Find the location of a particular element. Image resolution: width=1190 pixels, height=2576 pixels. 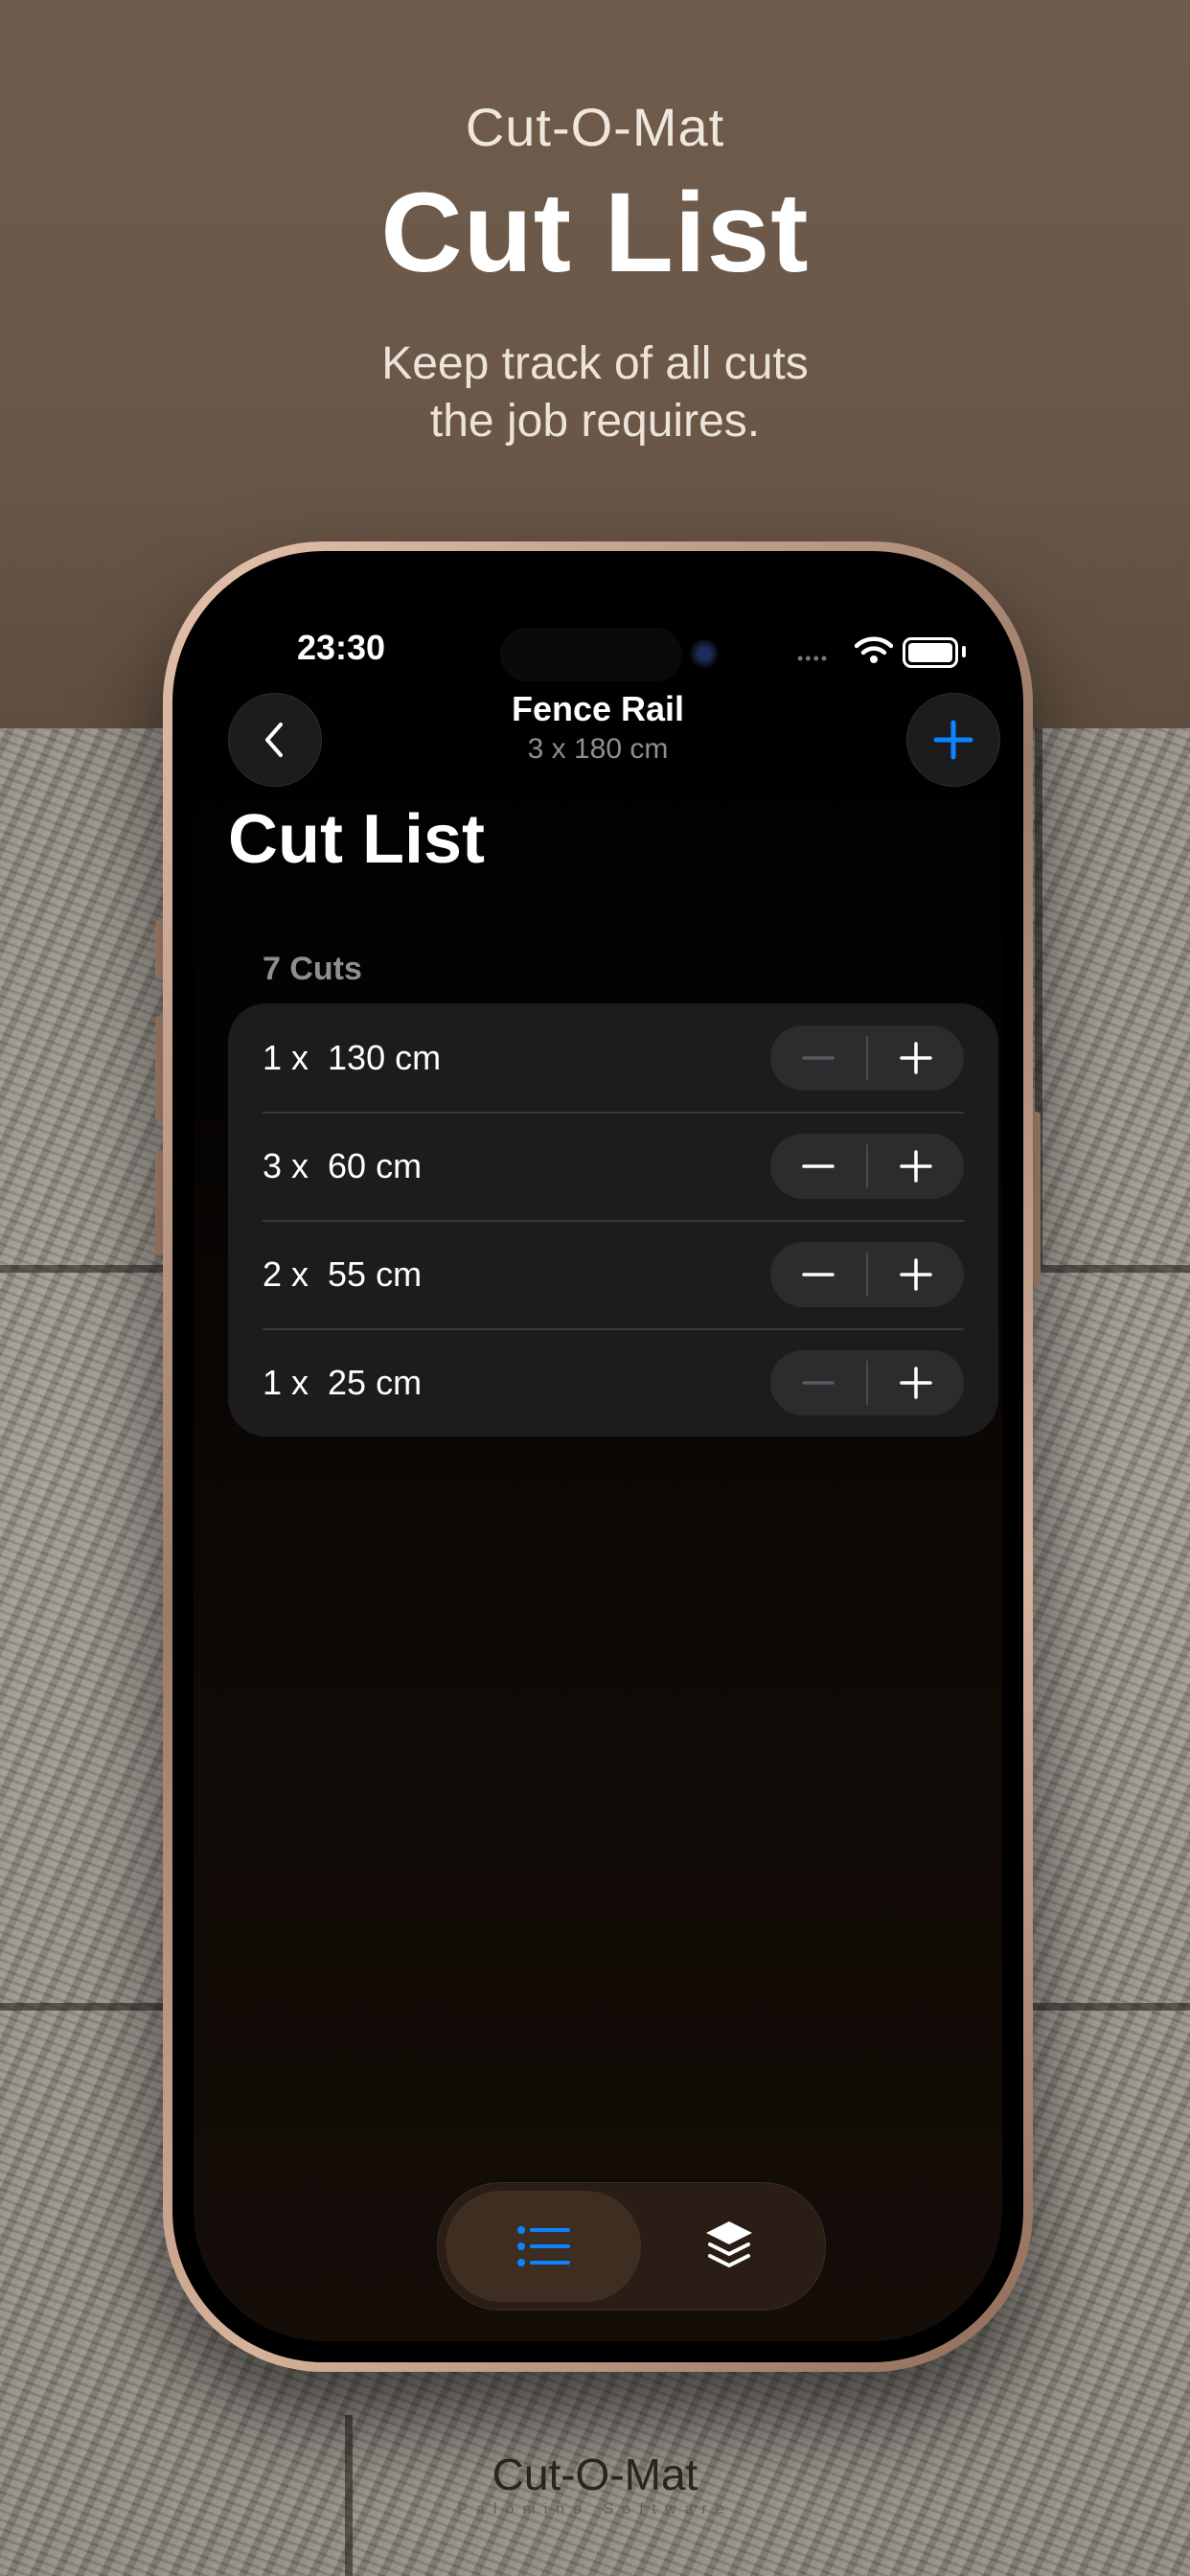

cut-label: 2 x 55 cm is located at coordinates (343, 1274).